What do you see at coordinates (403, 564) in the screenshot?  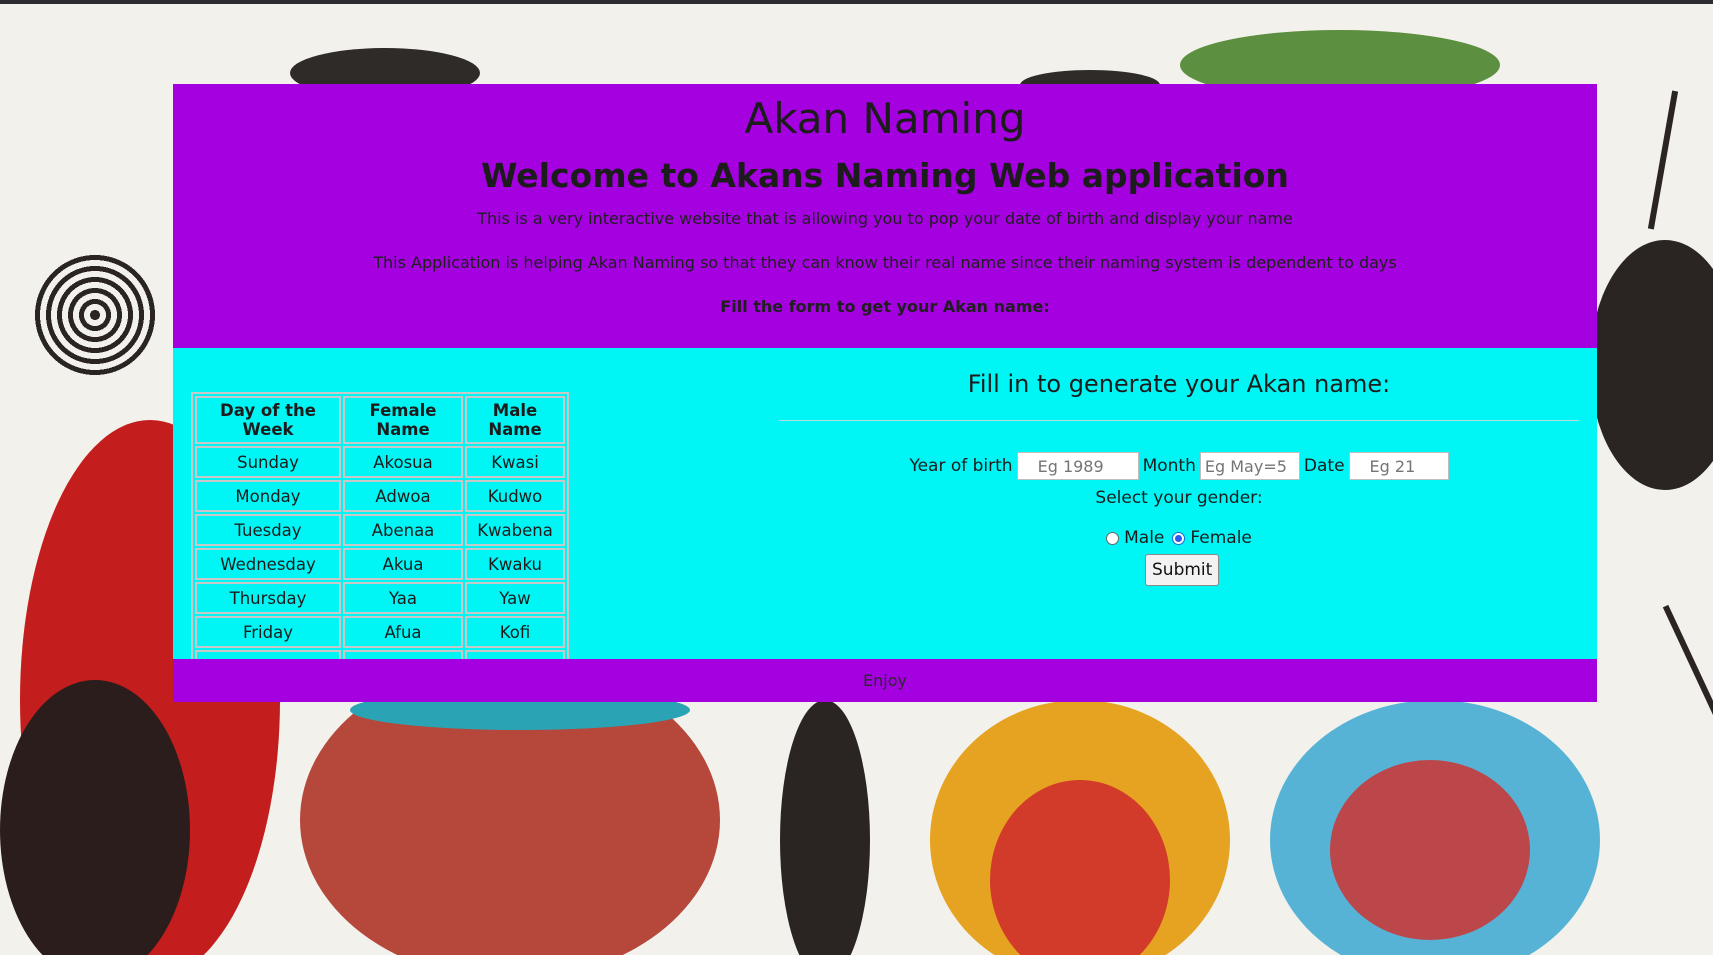 I see `female-name-cell: Akua` at bounding box center [403, 564].